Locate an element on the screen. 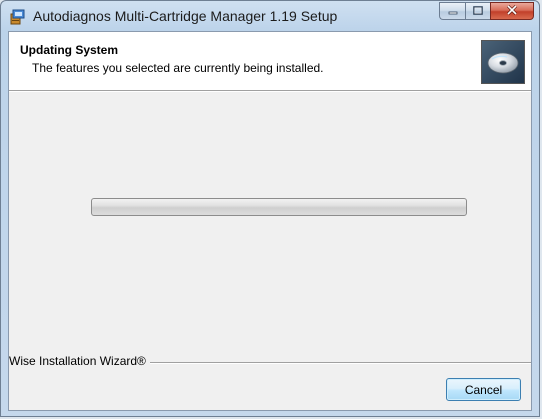  minimize-button is located at coordinates (452, 11).